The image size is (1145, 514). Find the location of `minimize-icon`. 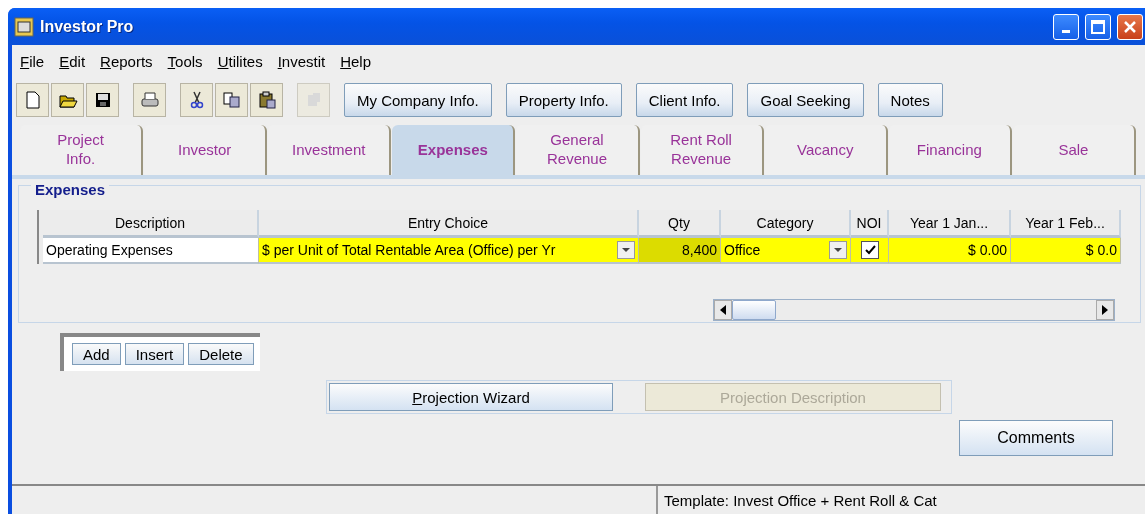

minimize-icon is located at coordinates (1066, 31).